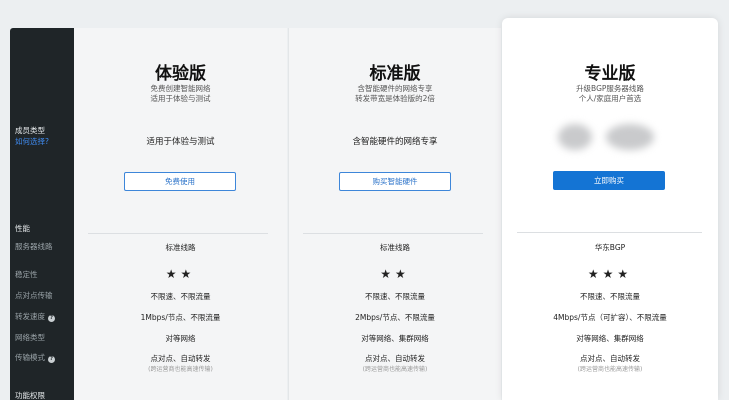 The width and height of the screenshot is (729, 400). What do you see at coordinates (610, 98) in the screenshot?
I see `plan-subtitle: 个人/家庭用户首选` at bounding box center [610, 98].